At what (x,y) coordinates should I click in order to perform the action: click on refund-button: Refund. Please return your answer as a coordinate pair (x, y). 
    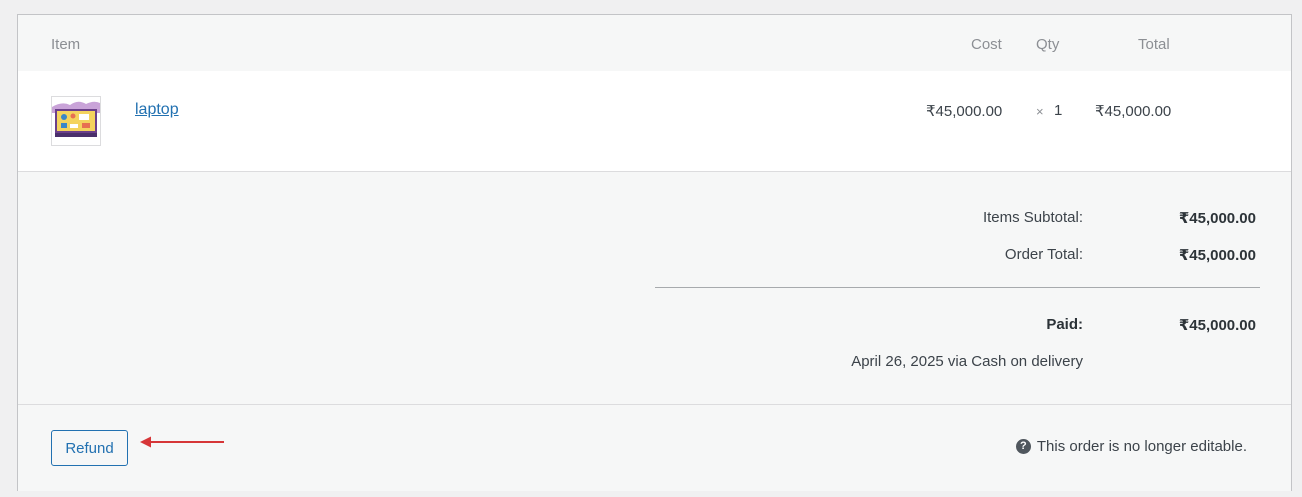
    Looking at the image, I should click on (89, 448).